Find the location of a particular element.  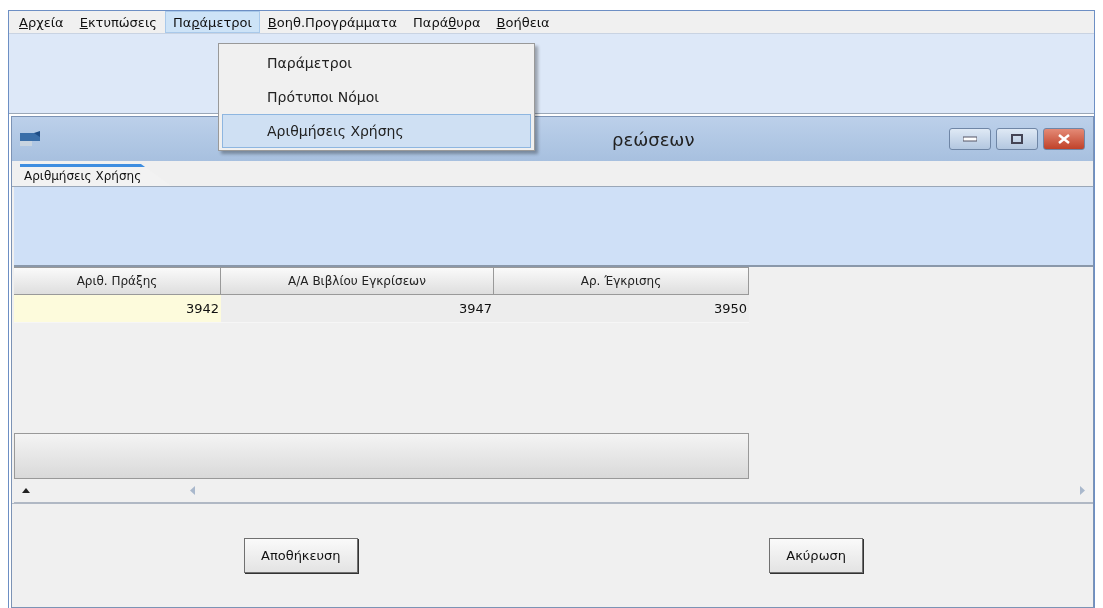

column-header: Αρ. Έγκρισης is located at coordinates (621, 281).